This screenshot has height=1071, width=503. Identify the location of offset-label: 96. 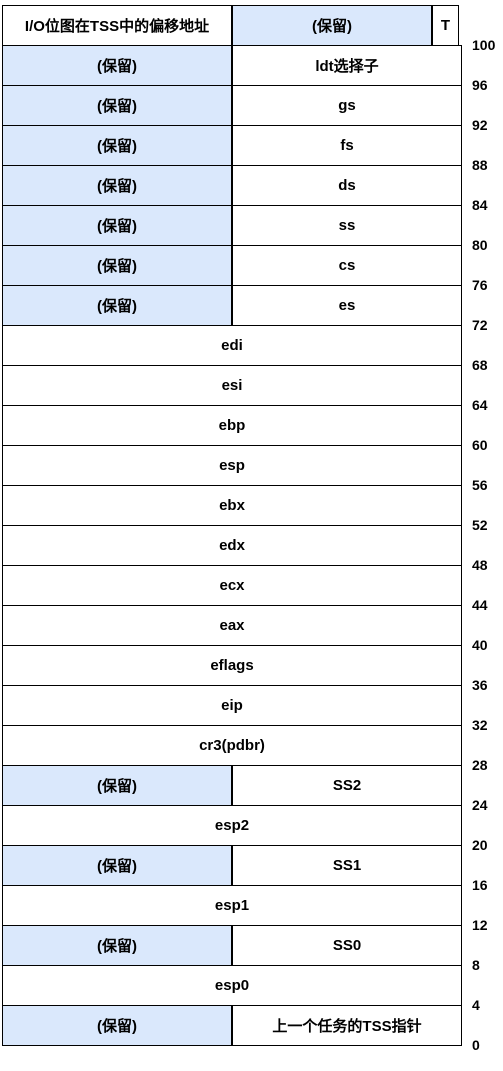
(480, 85).